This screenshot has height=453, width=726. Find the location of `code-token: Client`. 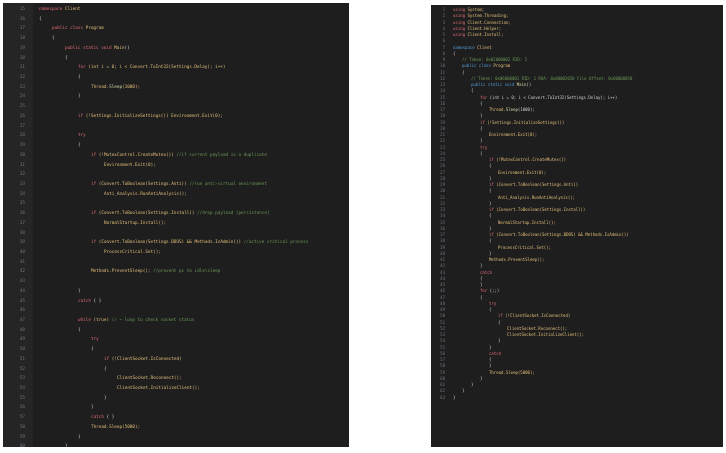

code-token: Client is located at coordinates (72, 9).